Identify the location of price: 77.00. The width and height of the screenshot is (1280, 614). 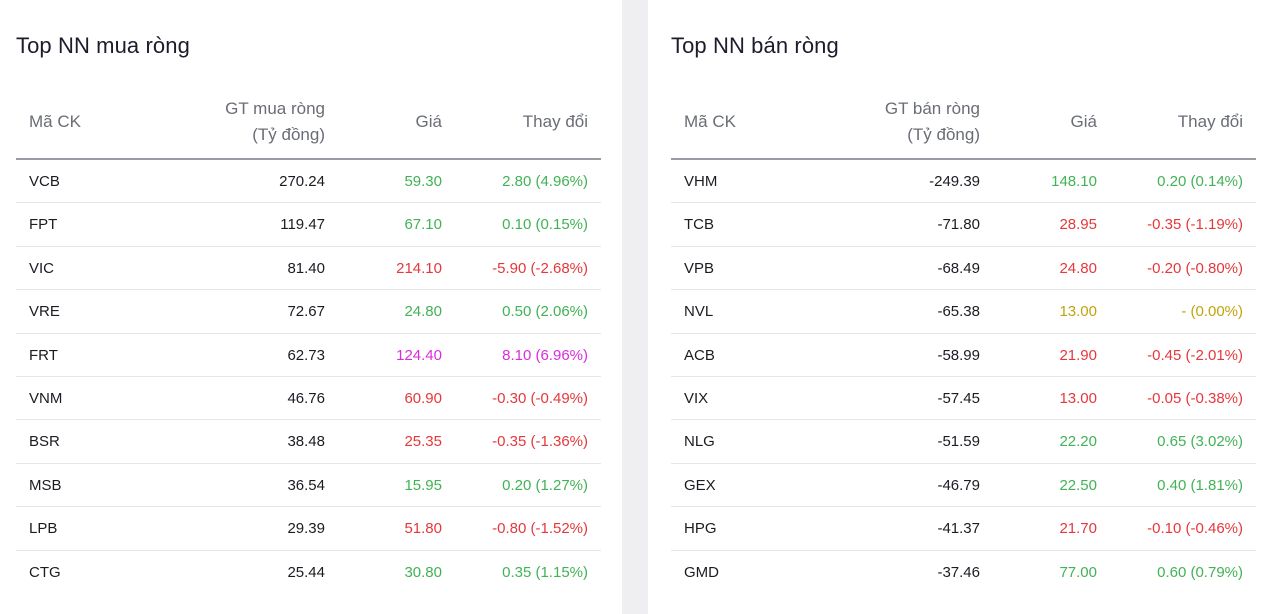
(1078, 572).